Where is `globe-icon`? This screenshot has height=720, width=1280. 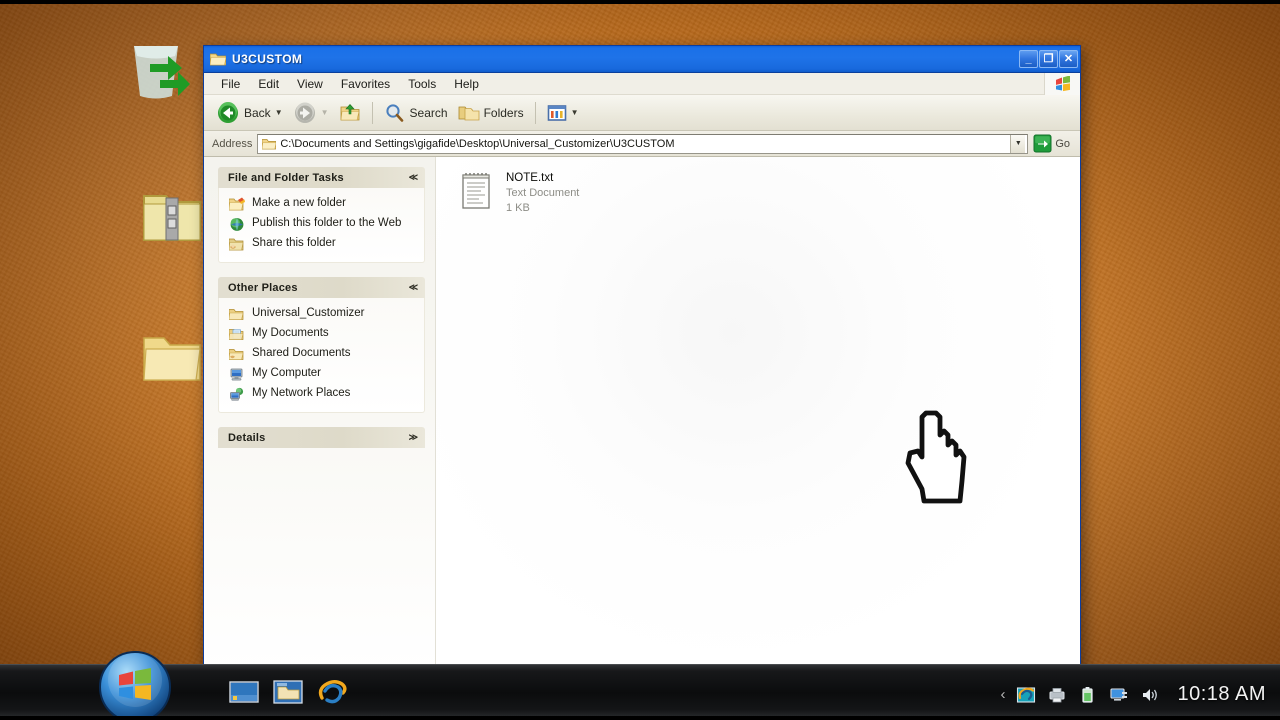 globe-icon is located at coordinates (237, 224).